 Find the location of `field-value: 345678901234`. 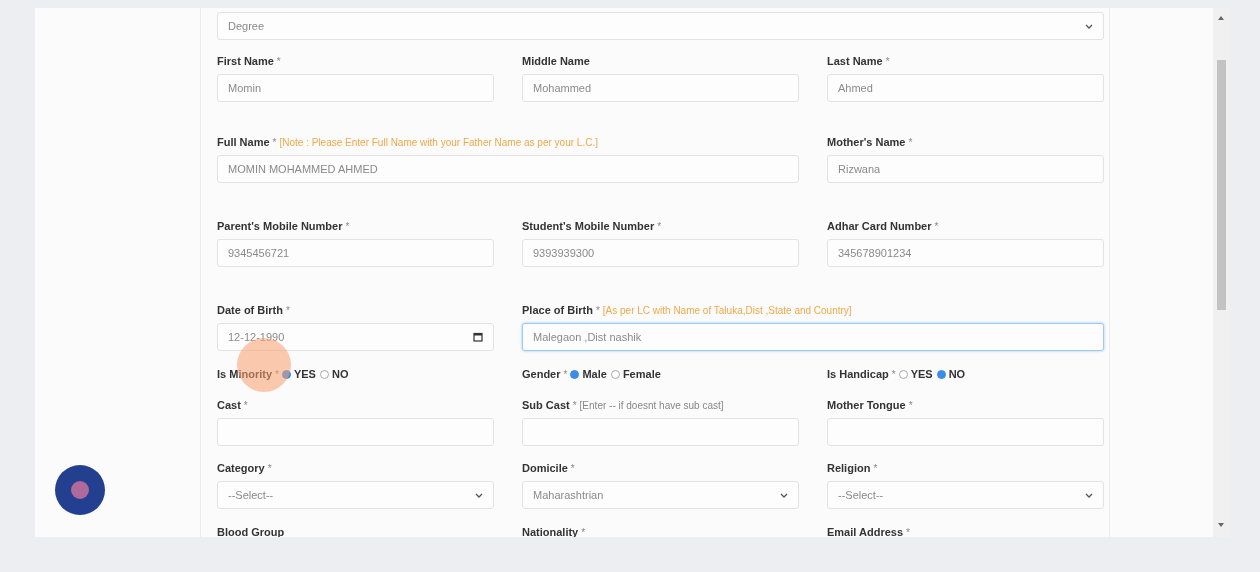

field-value: 345678901234 is located at coordinates (875, 253).